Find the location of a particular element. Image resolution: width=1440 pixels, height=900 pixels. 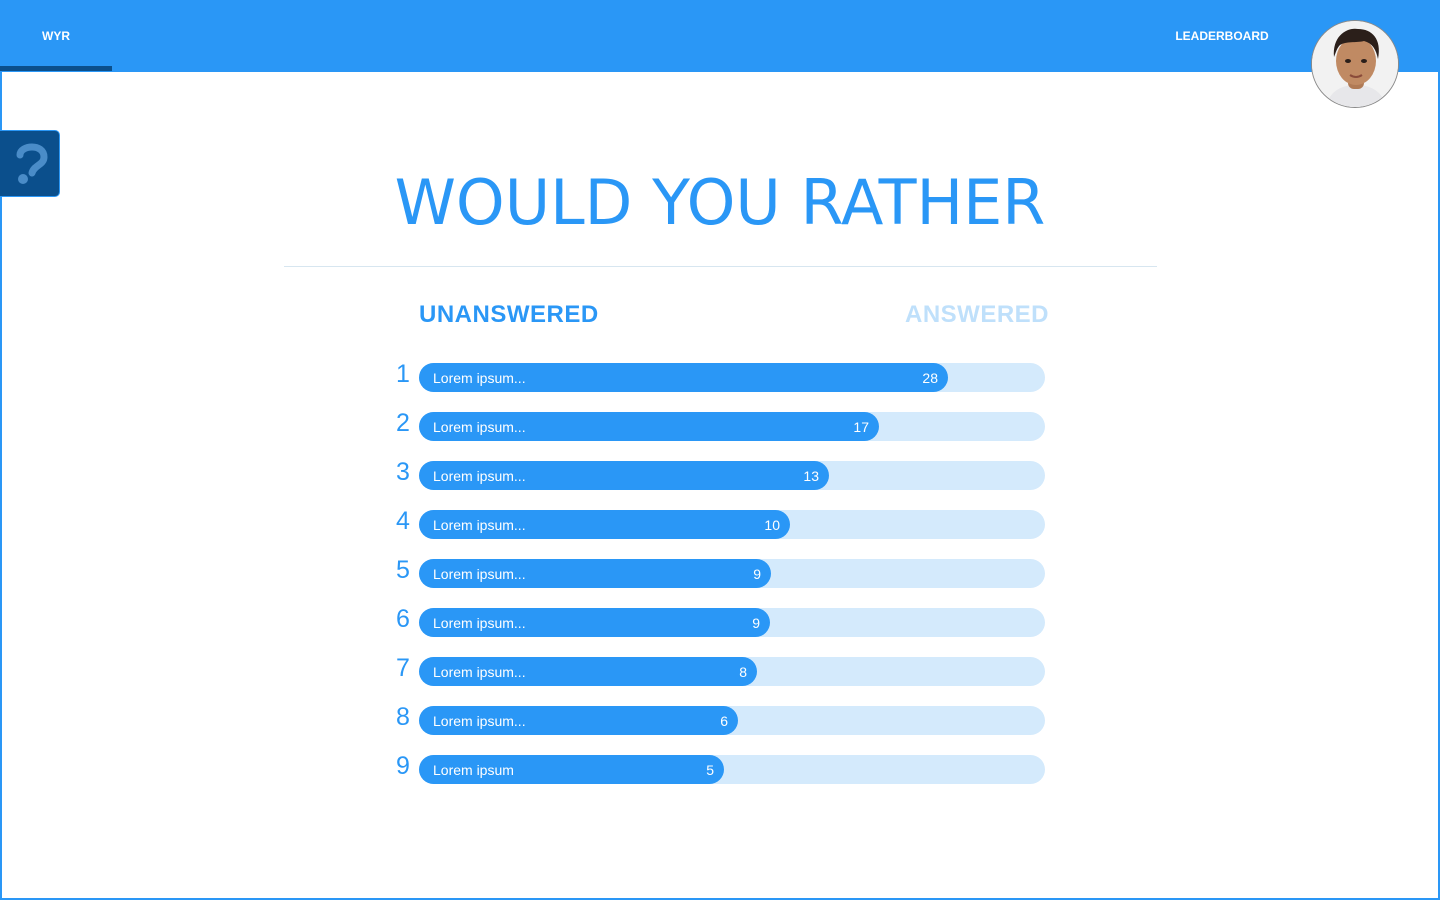

question-vote-count: 28 is located at coordinates (930, 378).